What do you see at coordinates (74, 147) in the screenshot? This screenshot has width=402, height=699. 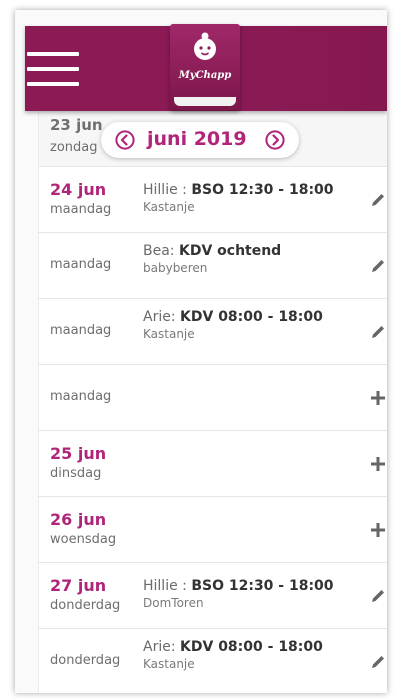 I see `day-weekday: zondag` at bounding box center [74, 147].